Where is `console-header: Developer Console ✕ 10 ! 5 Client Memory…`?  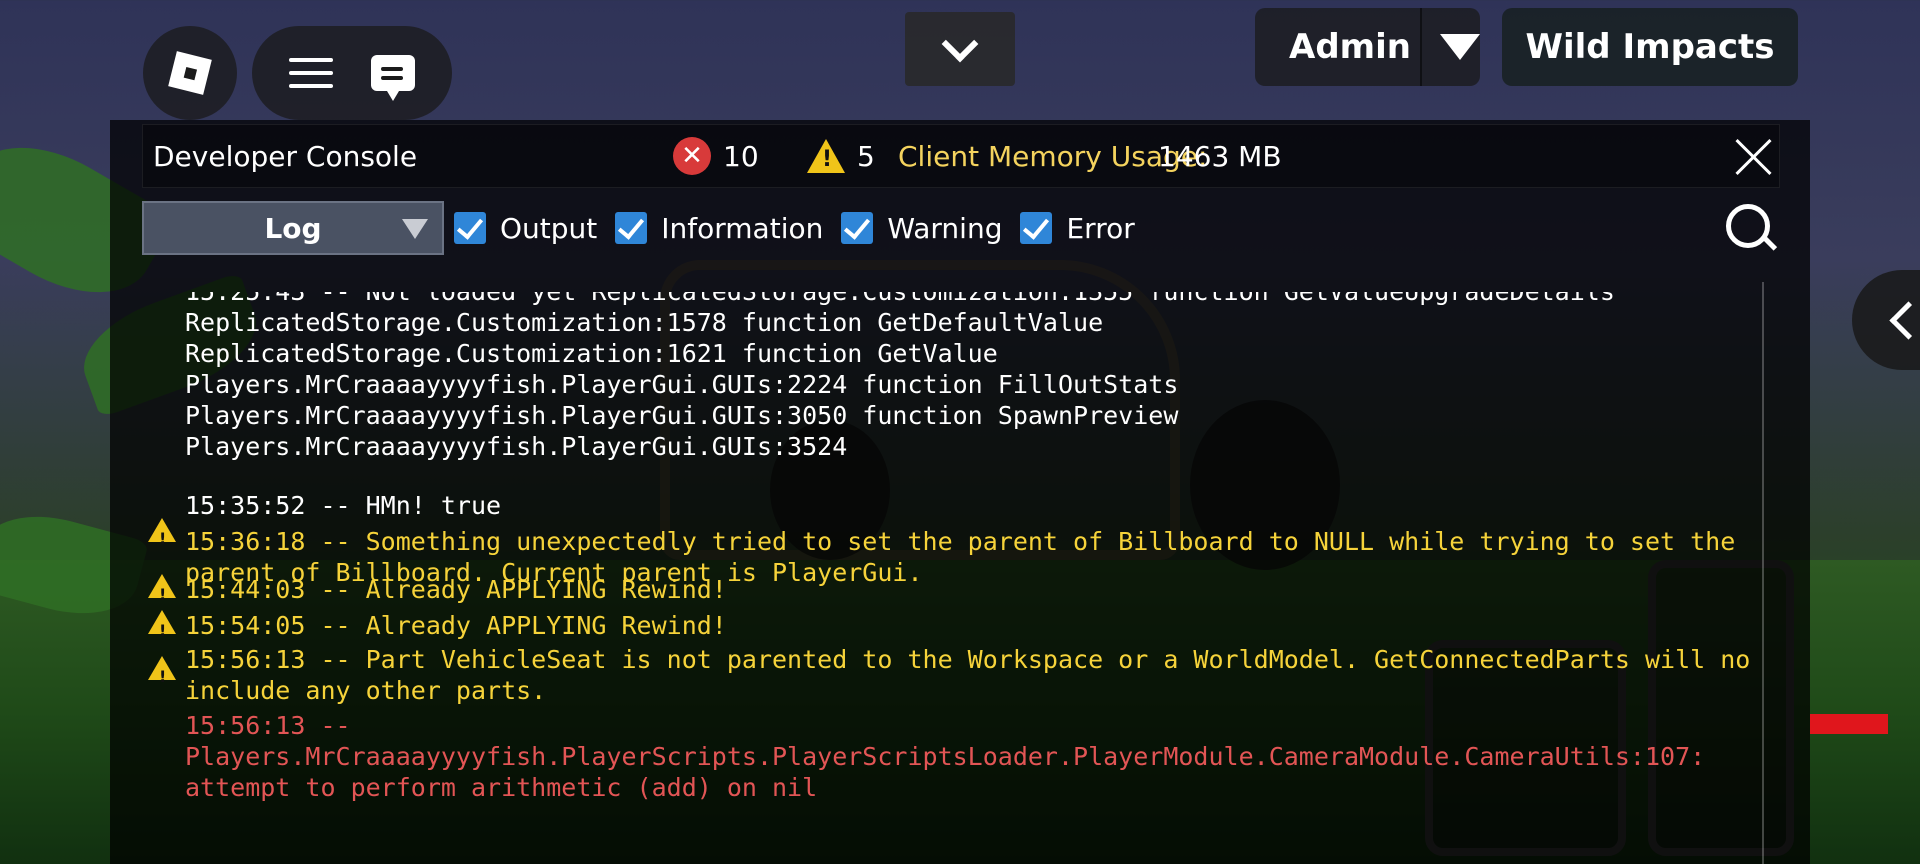 console-header: Developer Console ✕ 10 ! 5 Client Memory… is located at coordinates (961, 156).